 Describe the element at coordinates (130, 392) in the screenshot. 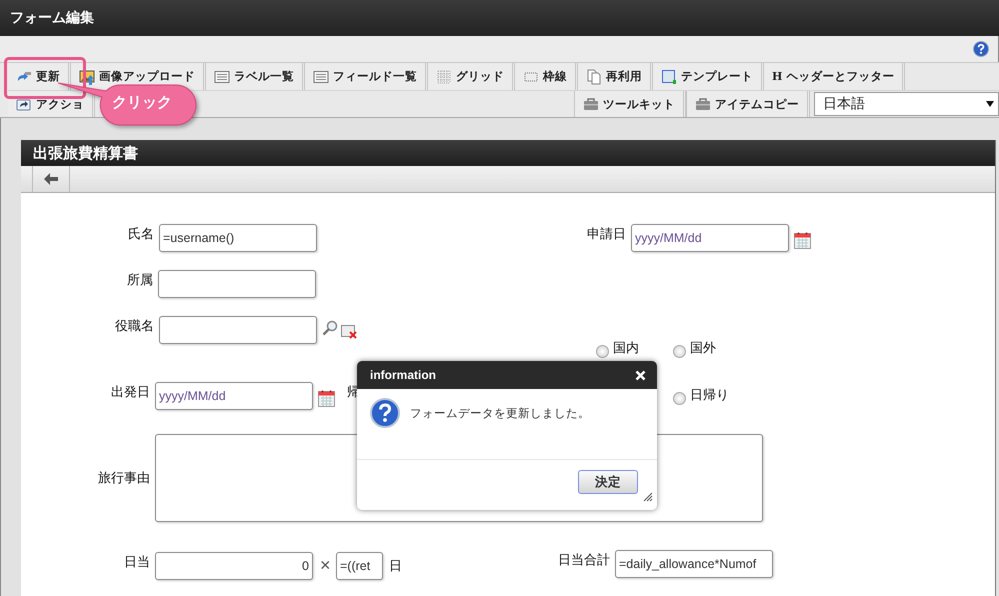

I see `field-label: 出発日` at that location.